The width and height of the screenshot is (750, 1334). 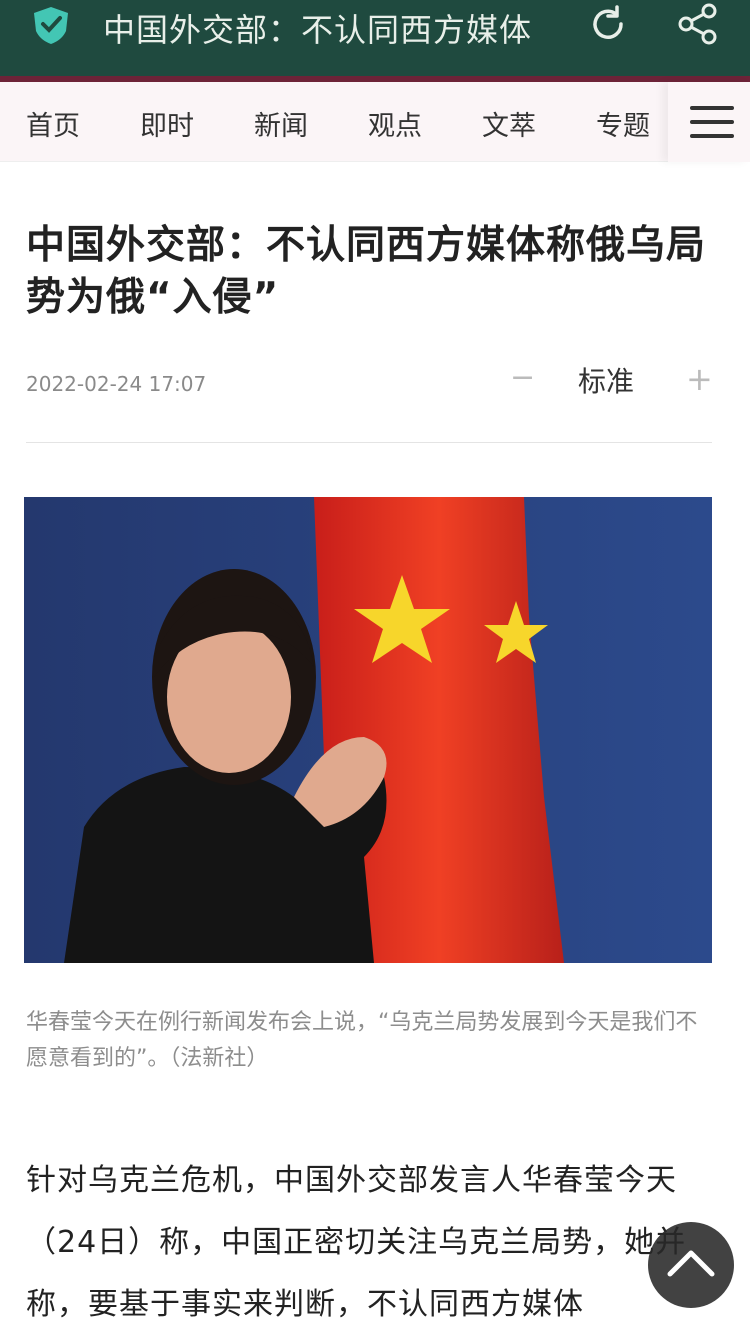 What do you see at coordinates (509, 123) in the screenshot?
I see `nav-tab-digest: 文萃` at bounding box center [509, 123].